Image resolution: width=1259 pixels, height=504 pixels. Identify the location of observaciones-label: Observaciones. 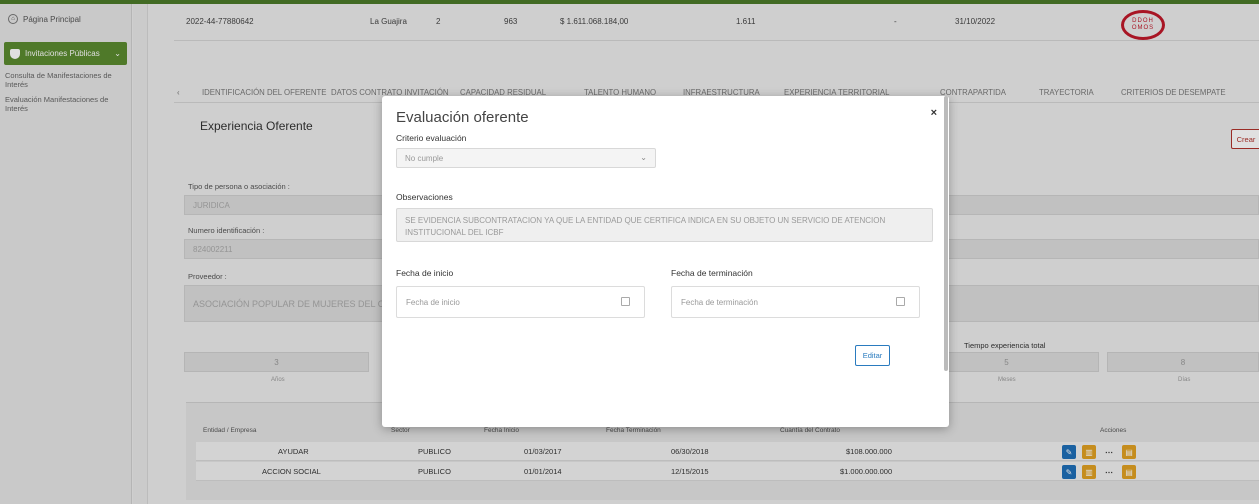
(424, 197).